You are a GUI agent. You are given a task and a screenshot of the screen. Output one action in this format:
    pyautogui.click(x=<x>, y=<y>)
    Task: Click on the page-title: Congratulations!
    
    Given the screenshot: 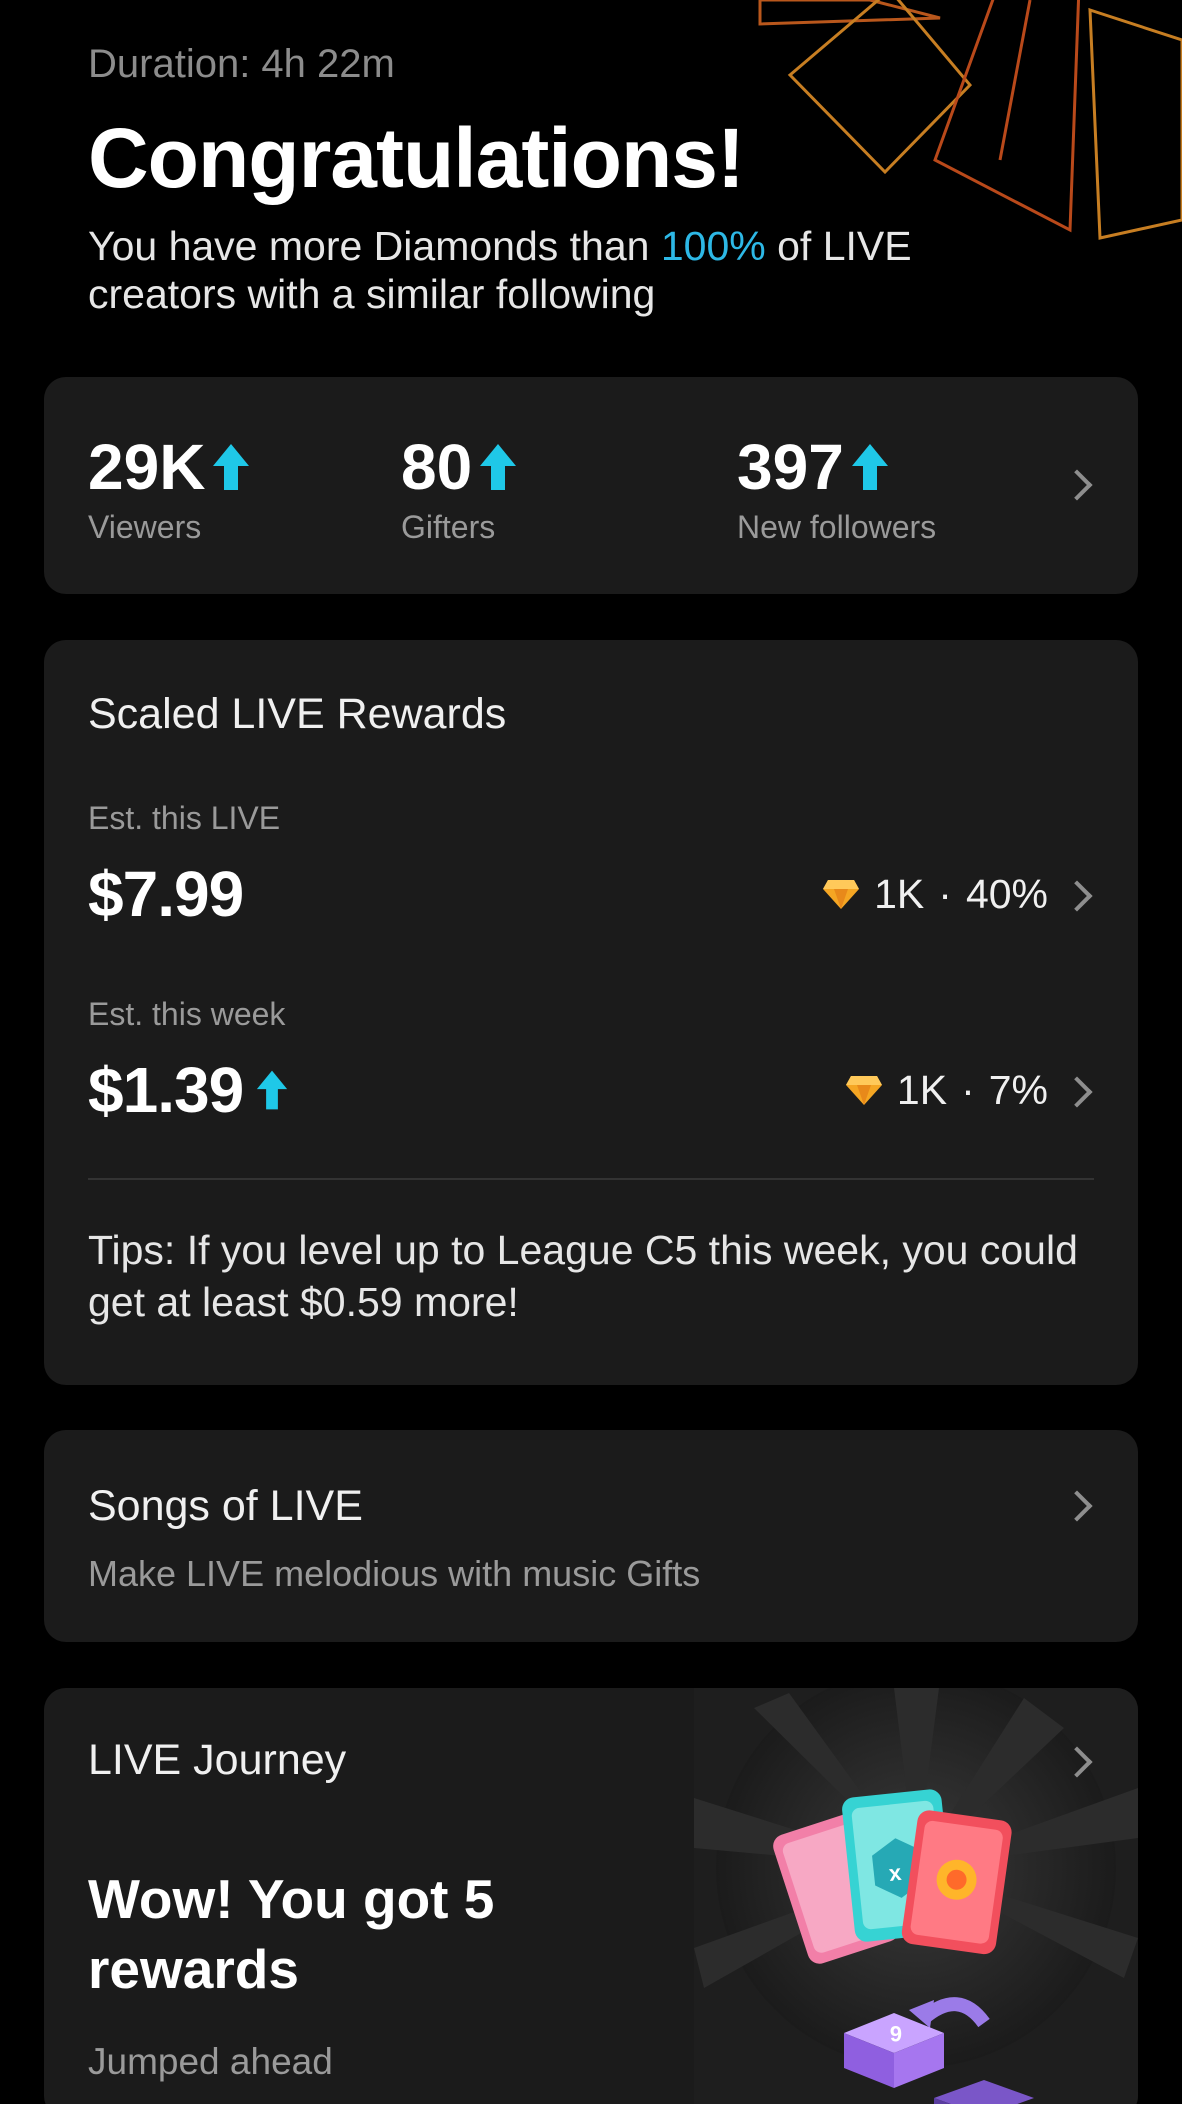 What is the action you would take?
    pyautogui.click(x=416, y=158)
    